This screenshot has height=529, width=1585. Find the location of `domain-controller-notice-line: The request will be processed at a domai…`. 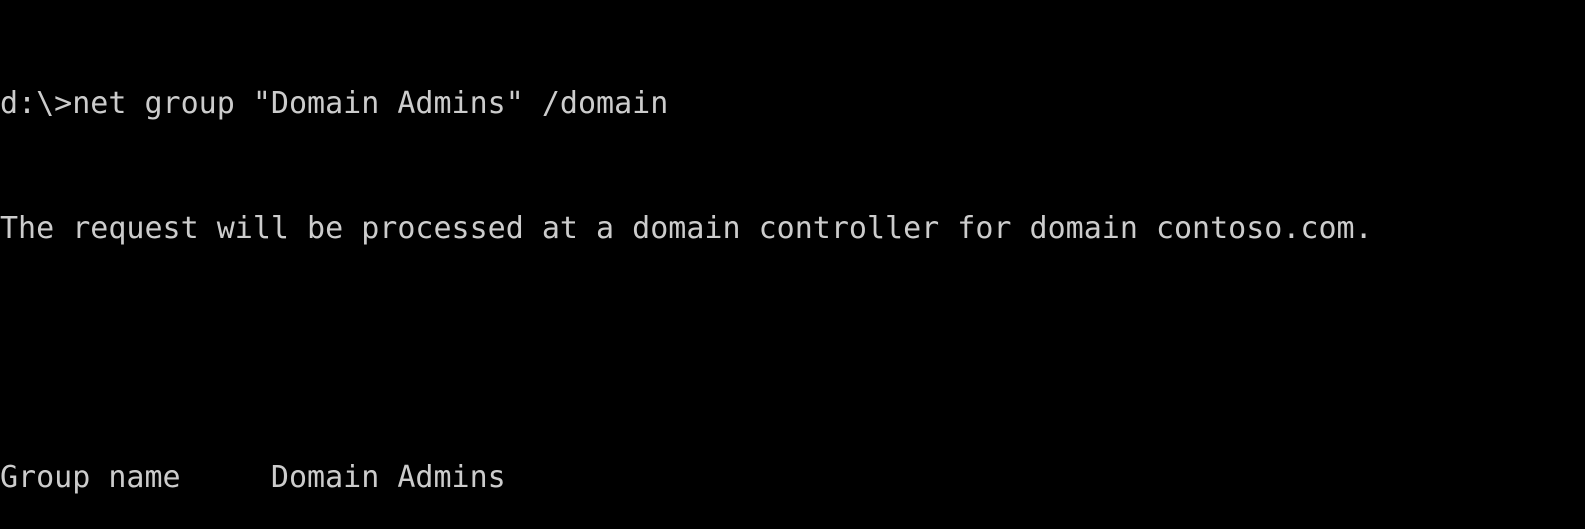

domain-controller-notice-line: The request will be processed at a domai… is located at coordinates (686, 228).